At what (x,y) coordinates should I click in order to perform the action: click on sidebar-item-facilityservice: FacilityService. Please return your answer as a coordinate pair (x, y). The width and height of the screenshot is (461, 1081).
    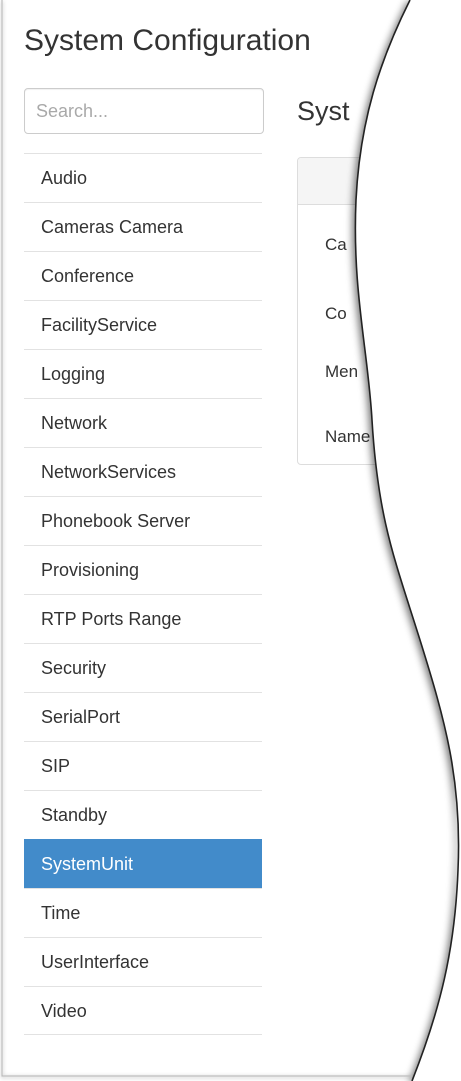
    Looking at the image, I should click on (143, 324).